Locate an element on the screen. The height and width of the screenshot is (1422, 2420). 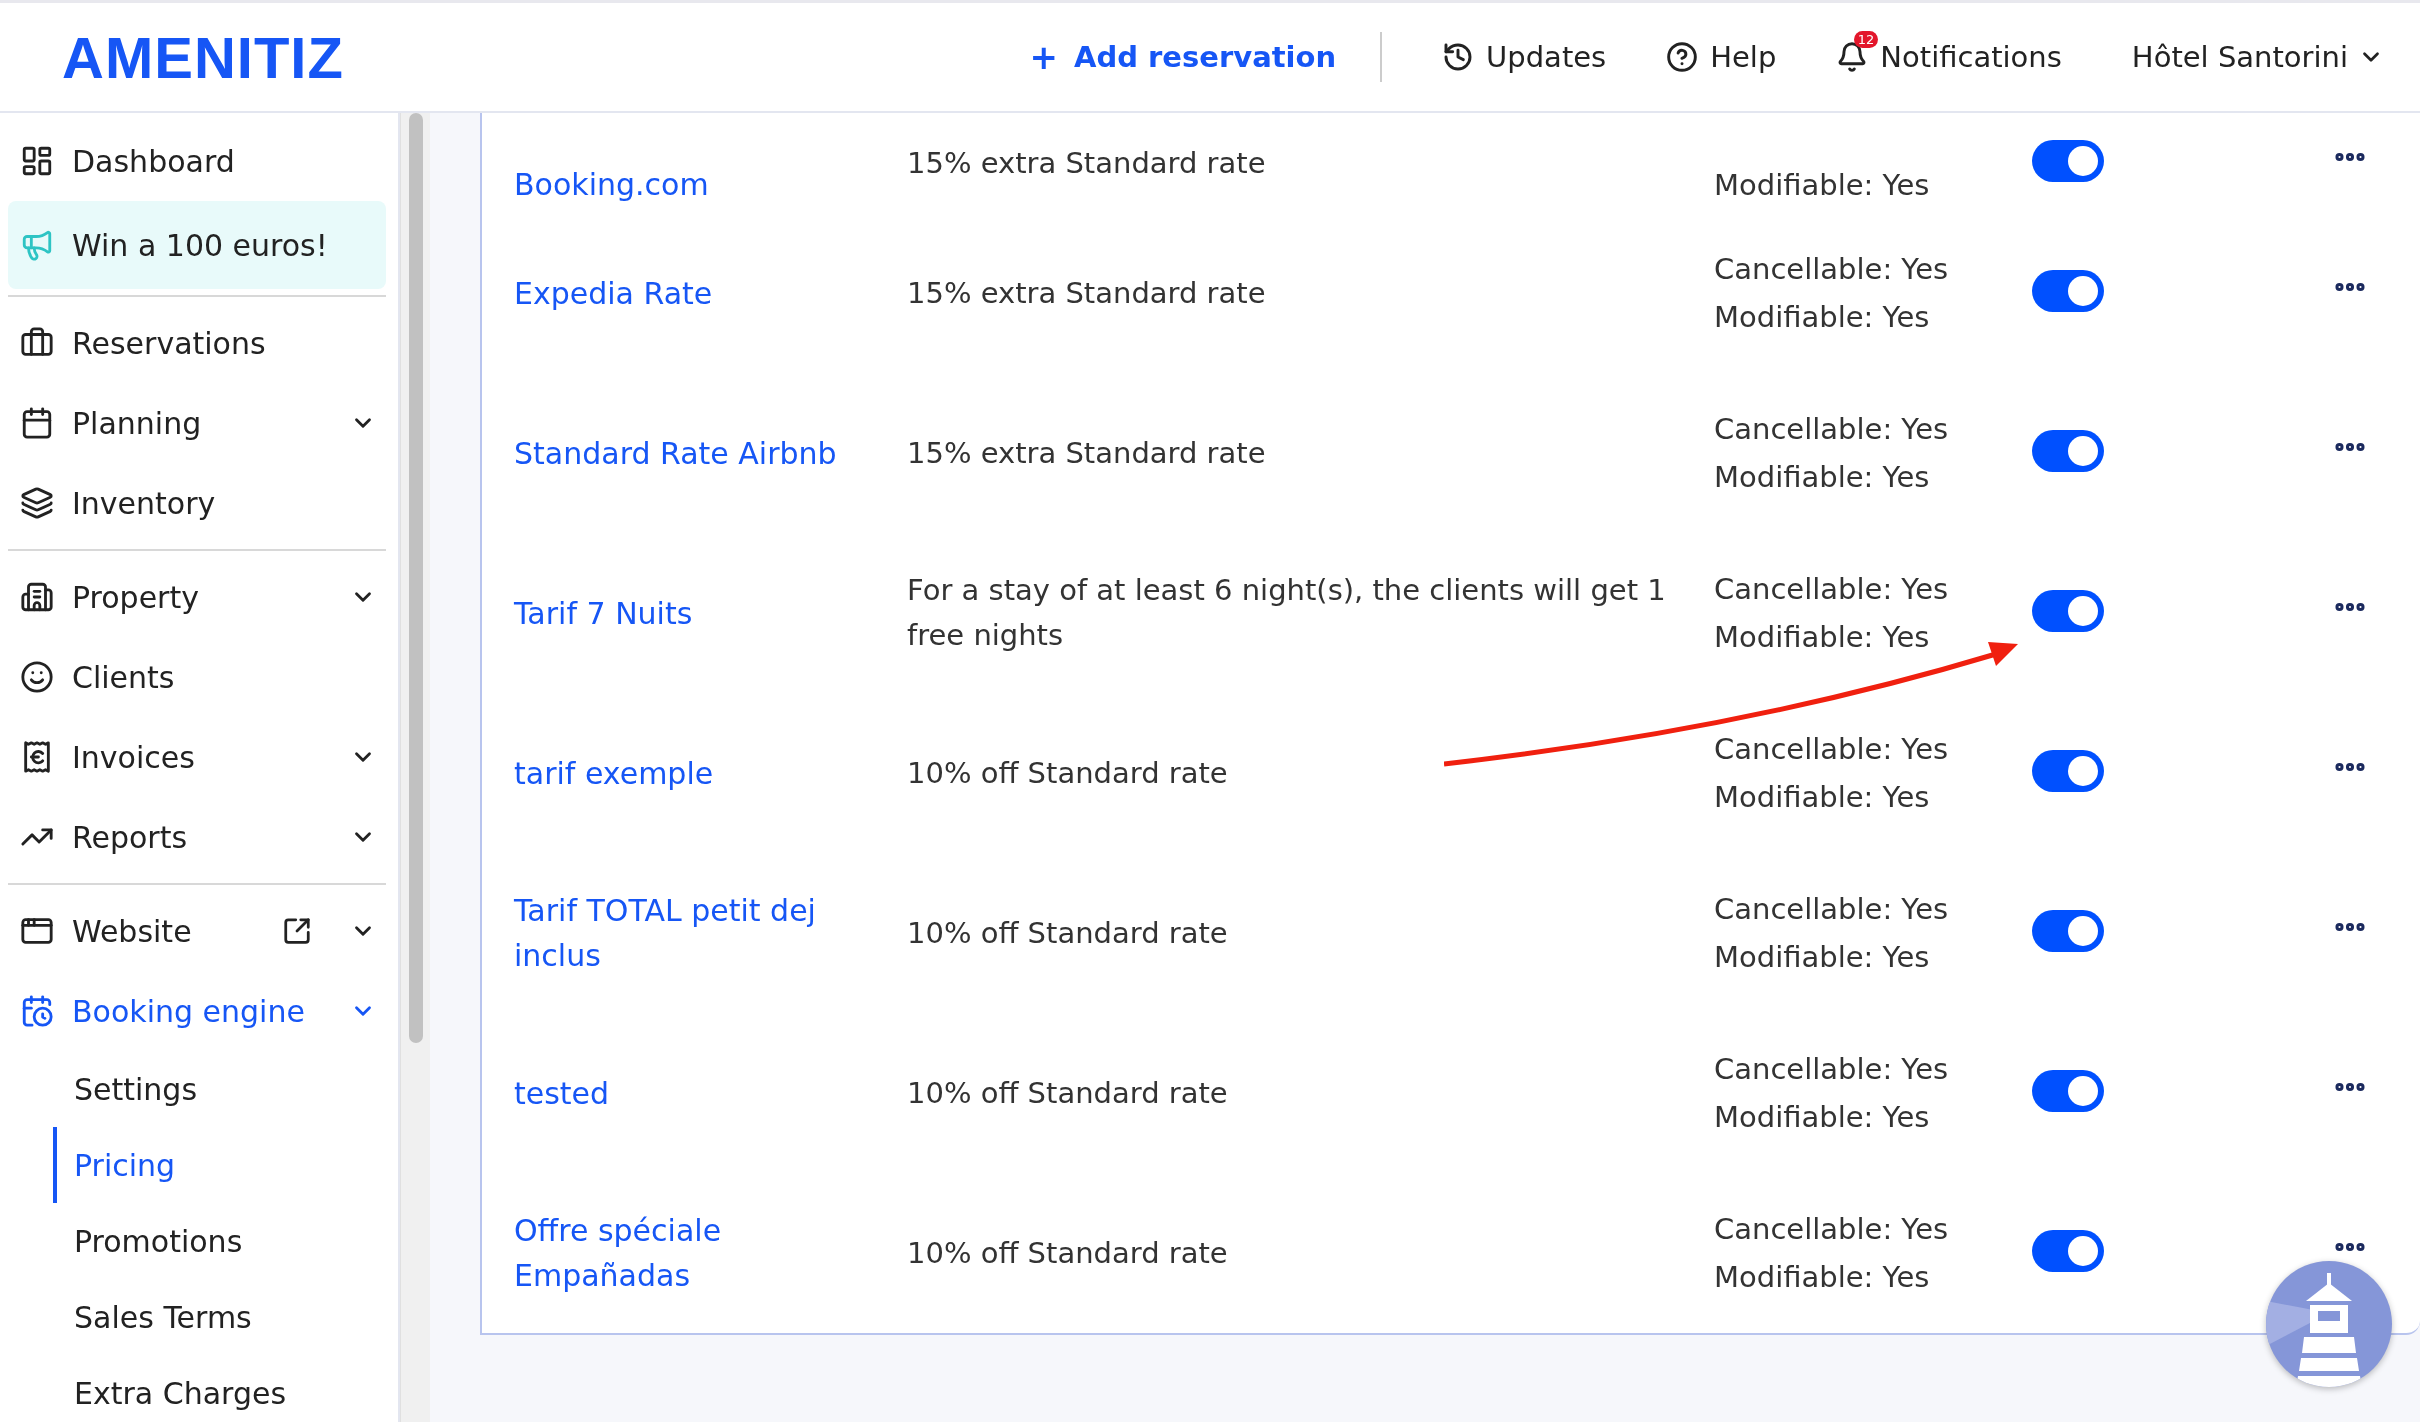
rate-name-link: Expedia Rate is located at coordinates (710, 293).